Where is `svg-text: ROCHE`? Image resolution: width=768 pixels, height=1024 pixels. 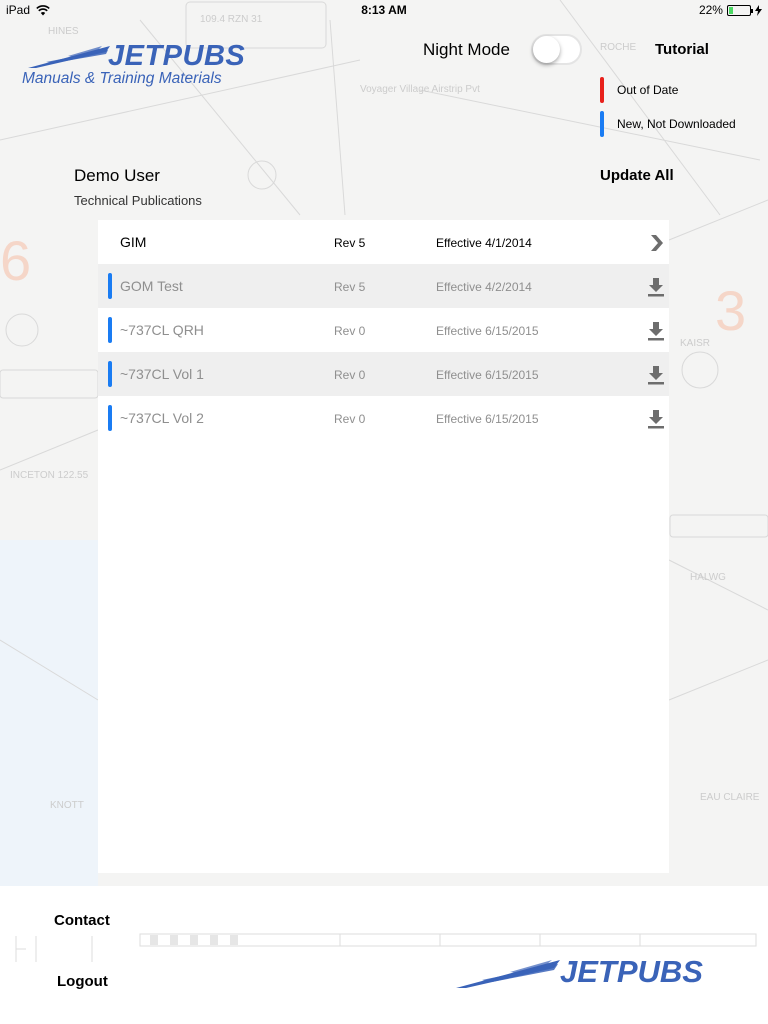 svg-text: ROCHE is located at coordinates (618, 47).